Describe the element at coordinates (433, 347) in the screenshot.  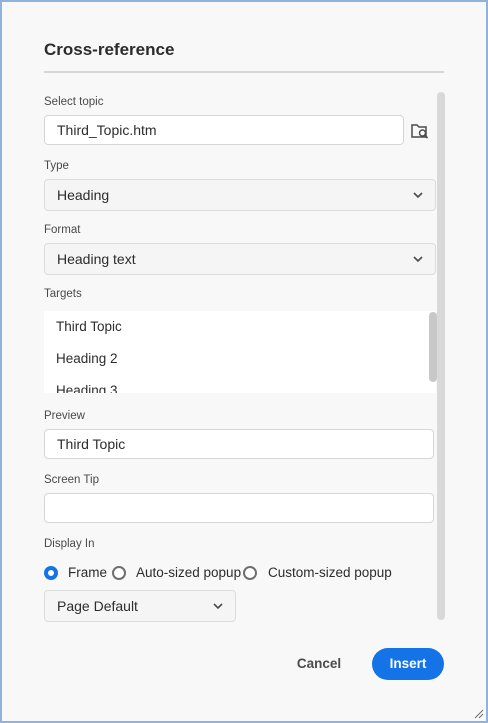
I see `list-scrollbar-thumb` at that location.